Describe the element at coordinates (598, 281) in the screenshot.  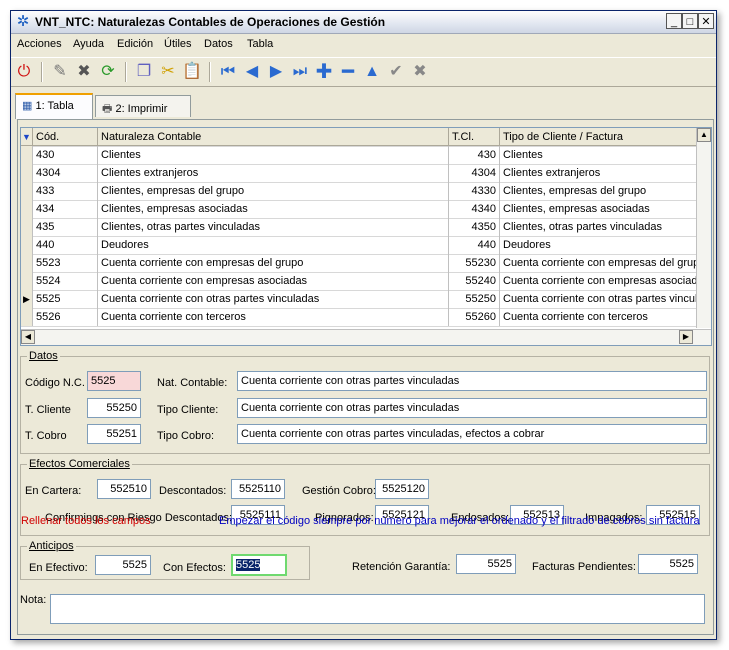
I see `cell-tipo: Cuenta corriente con empresas asociadas` at that location.